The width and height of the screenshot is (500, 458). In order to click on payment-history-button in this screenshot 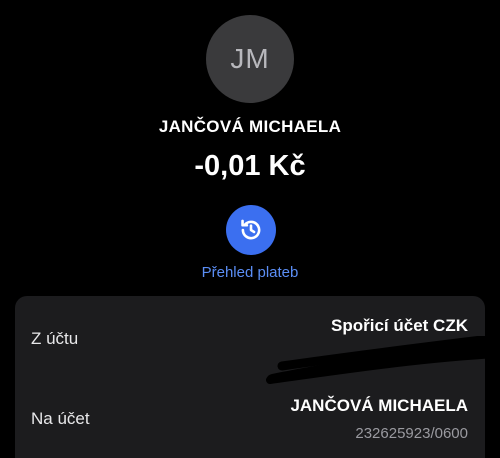, I will do `click(251, 230)`.